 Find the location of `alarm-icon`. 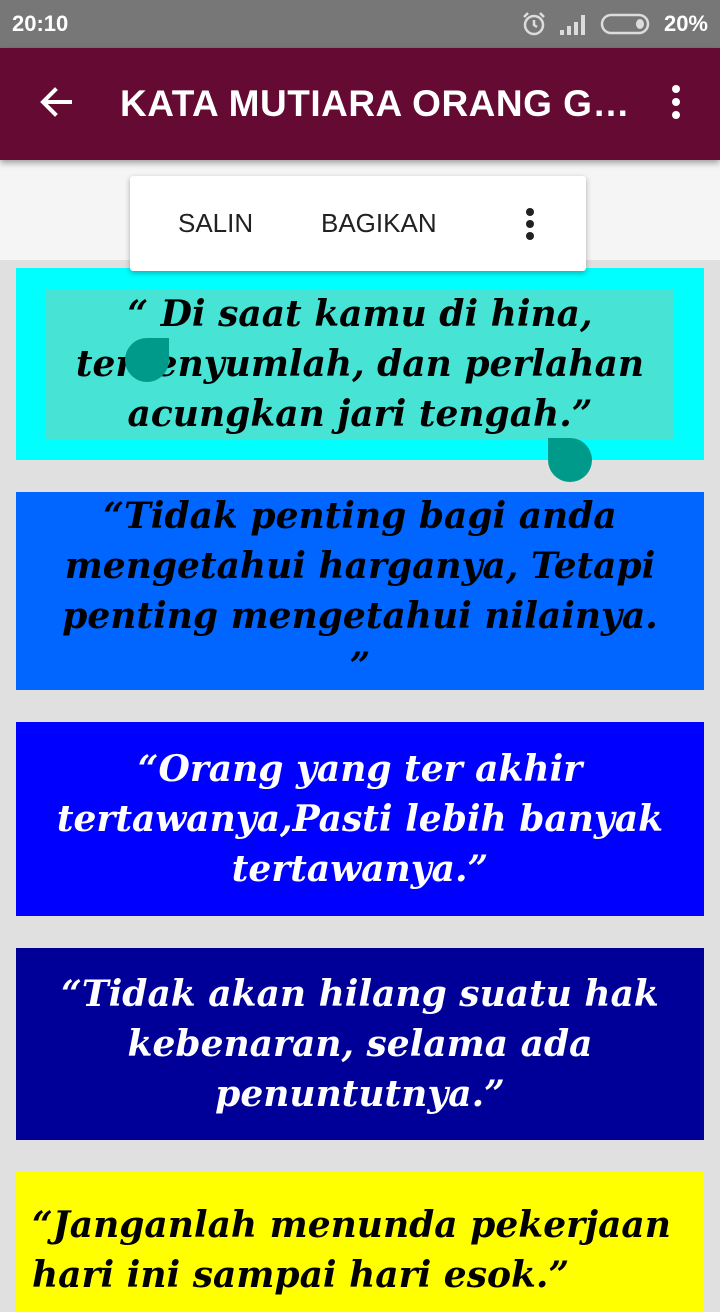

alarm-icon is located at coordinates (534, 24).